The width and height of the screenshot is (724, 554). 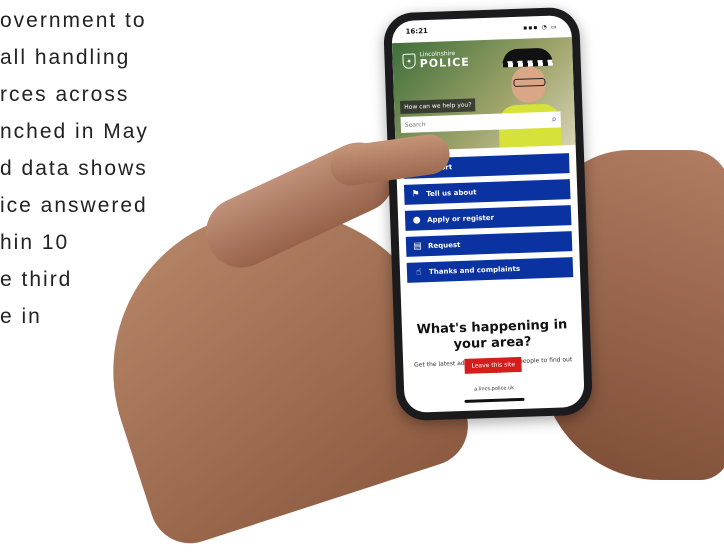 What do you see at coordinates (415, 194) in the screenshot?
I see `flag-icon: ⚑` at bounding box center [415, 194].